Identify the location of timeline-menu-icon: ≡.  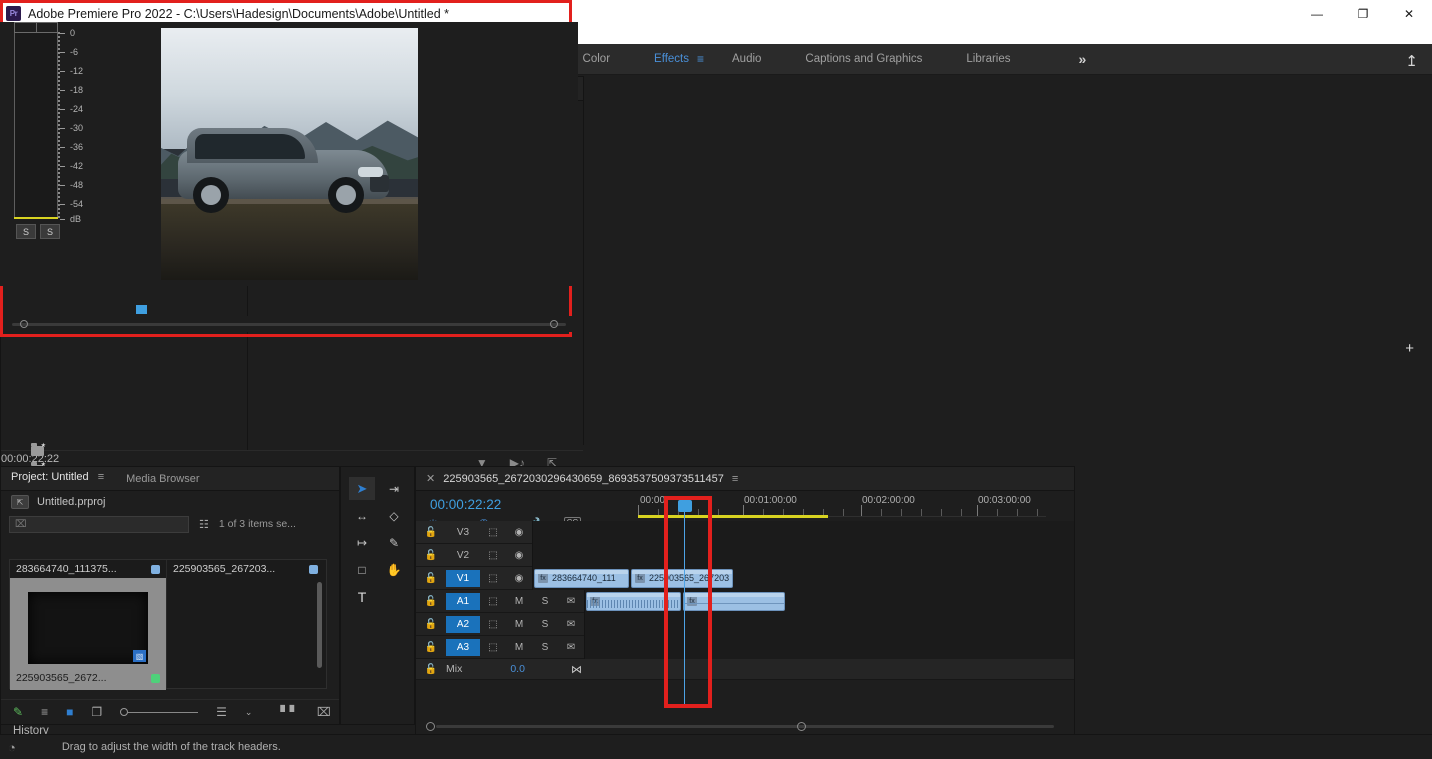
(735, 479).